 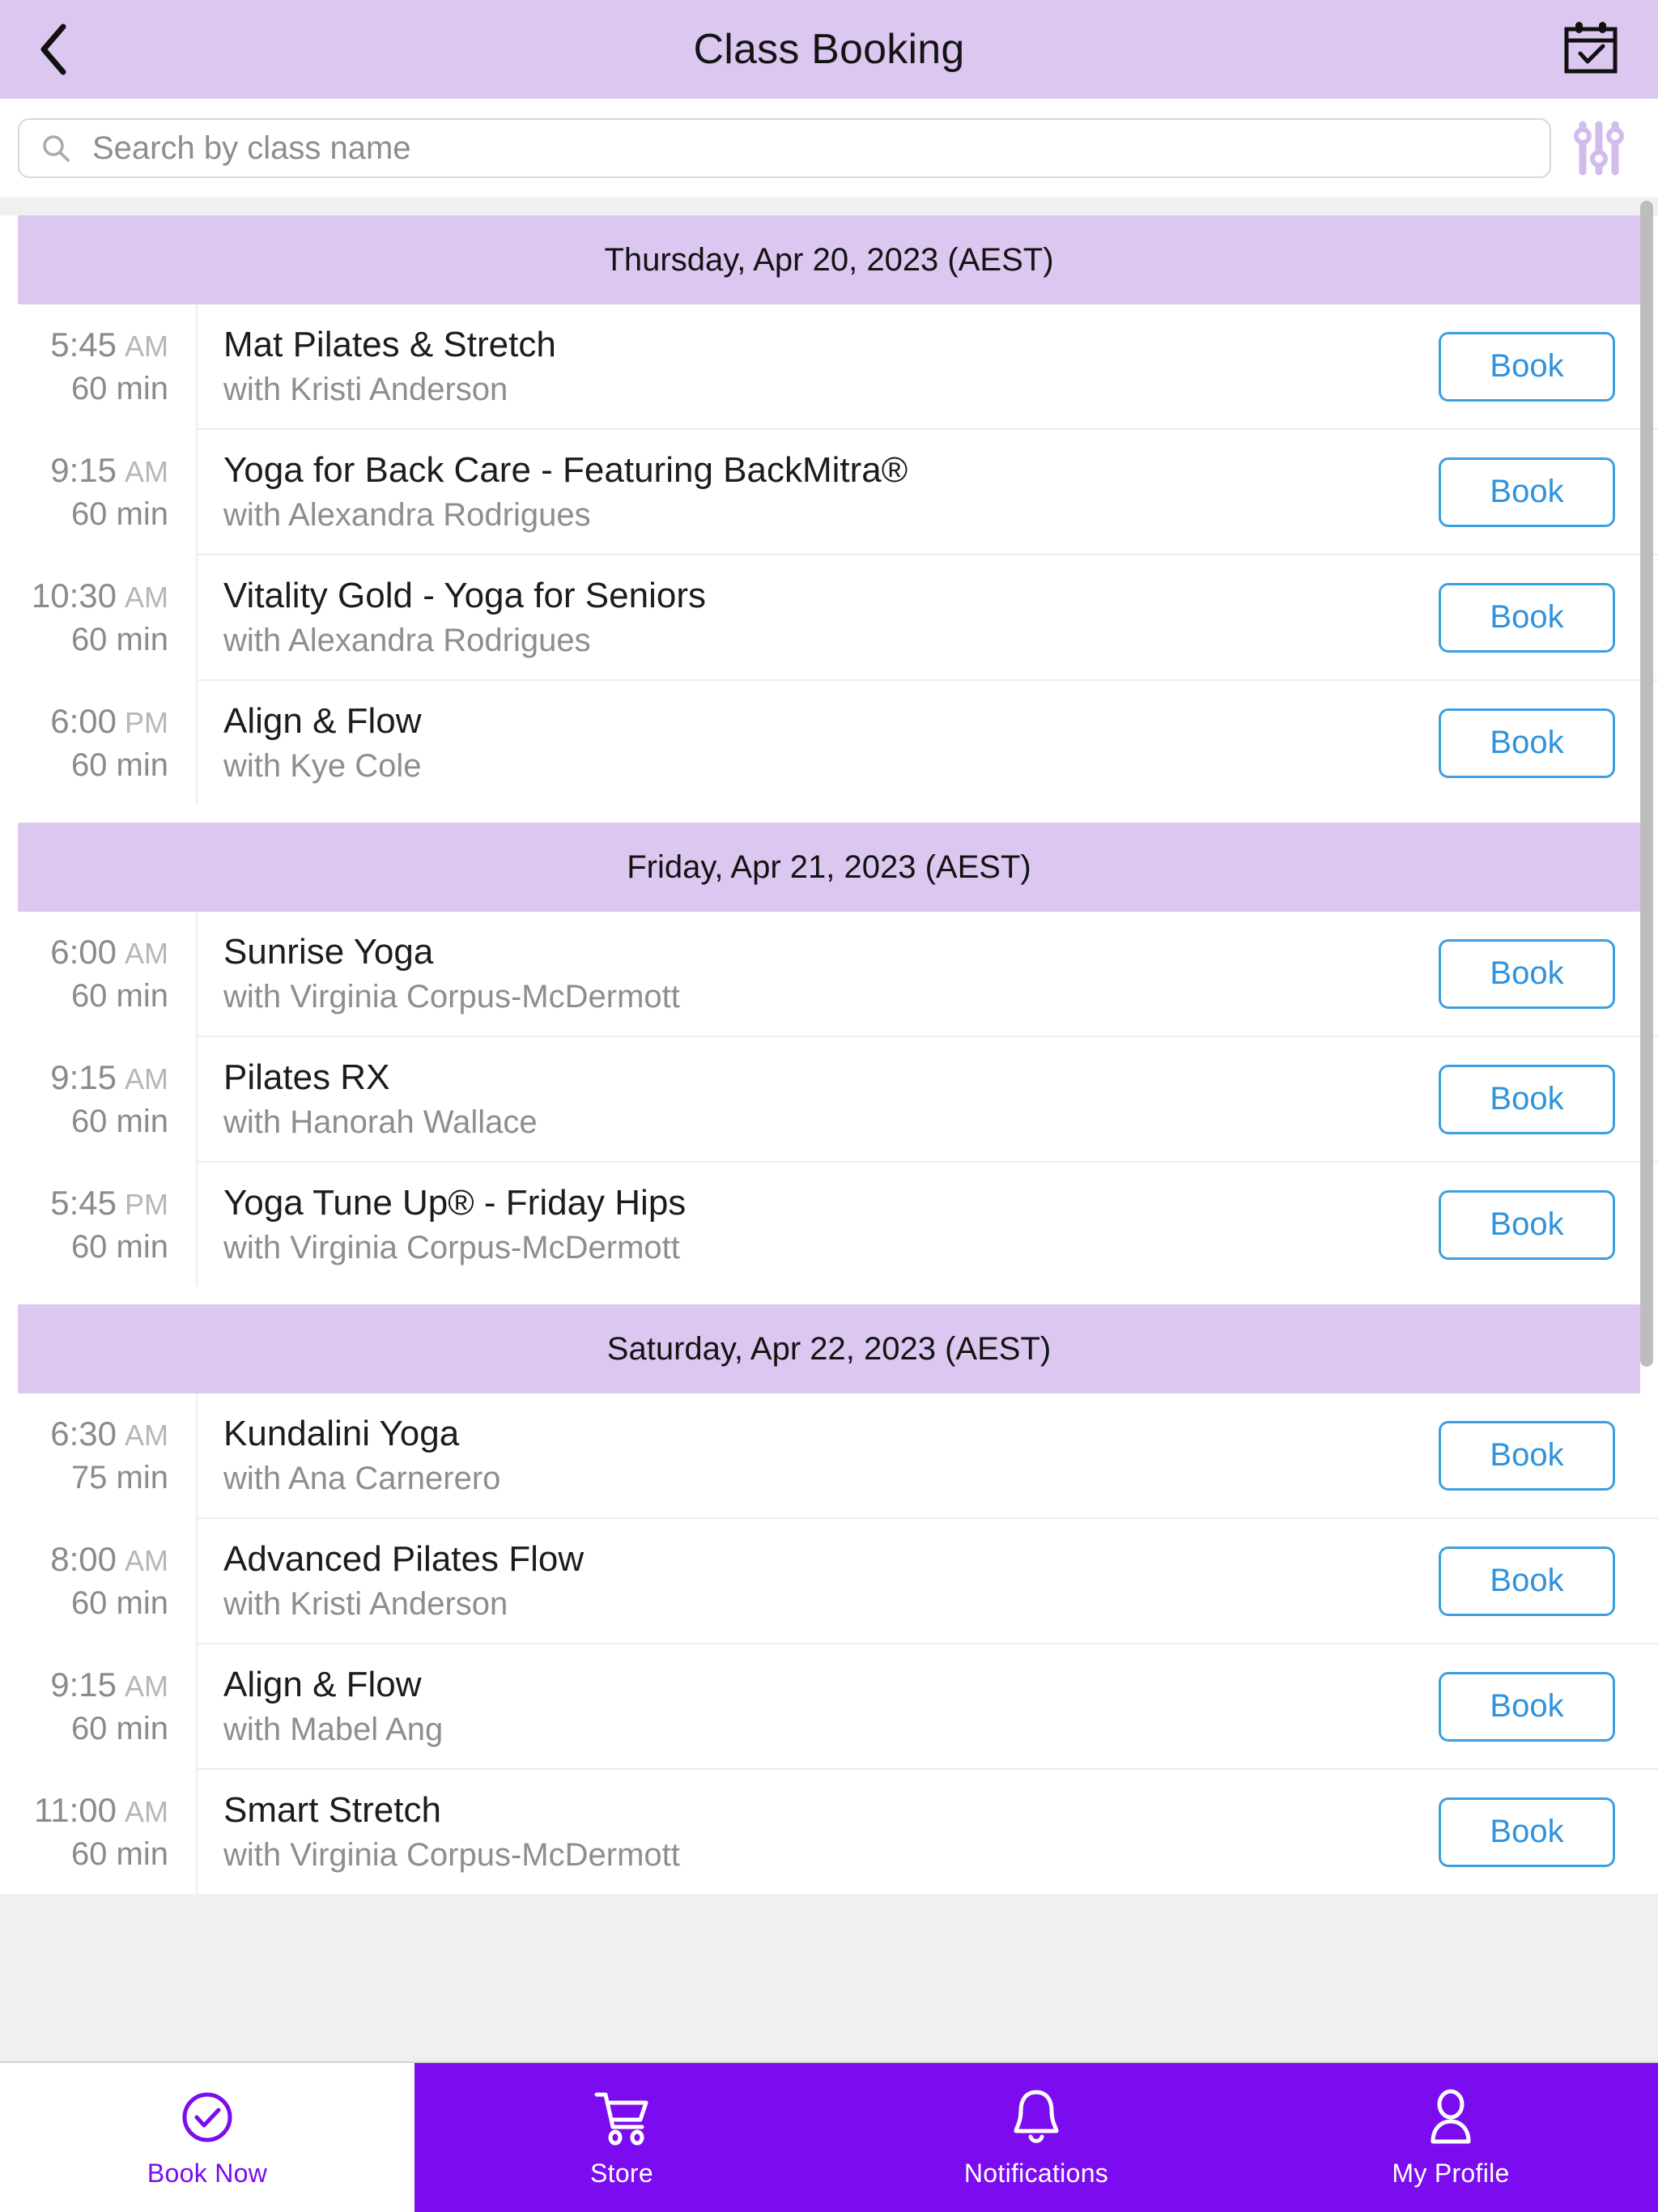 What do you see at coordinates (784, 148) in the screenshot?
I see `search-input: Search by class name` at bounding box center [784, 148].